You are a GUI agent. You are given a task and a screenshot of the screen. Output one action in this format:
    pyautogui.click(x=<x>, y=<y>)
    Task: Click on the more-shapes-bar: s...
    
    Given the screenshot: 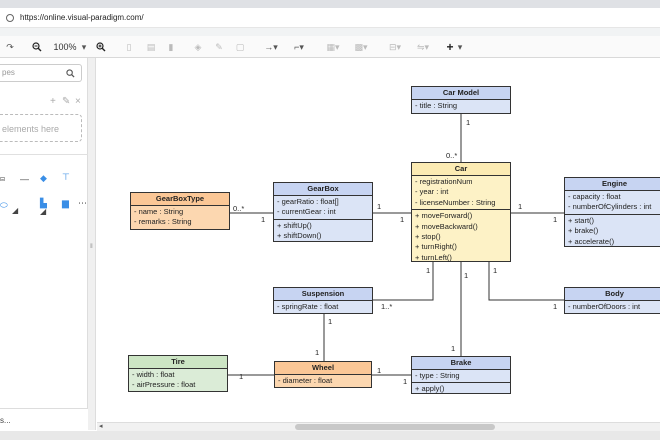 What is the action you would take?
    pyautogui.click(x=44, y=419)
    